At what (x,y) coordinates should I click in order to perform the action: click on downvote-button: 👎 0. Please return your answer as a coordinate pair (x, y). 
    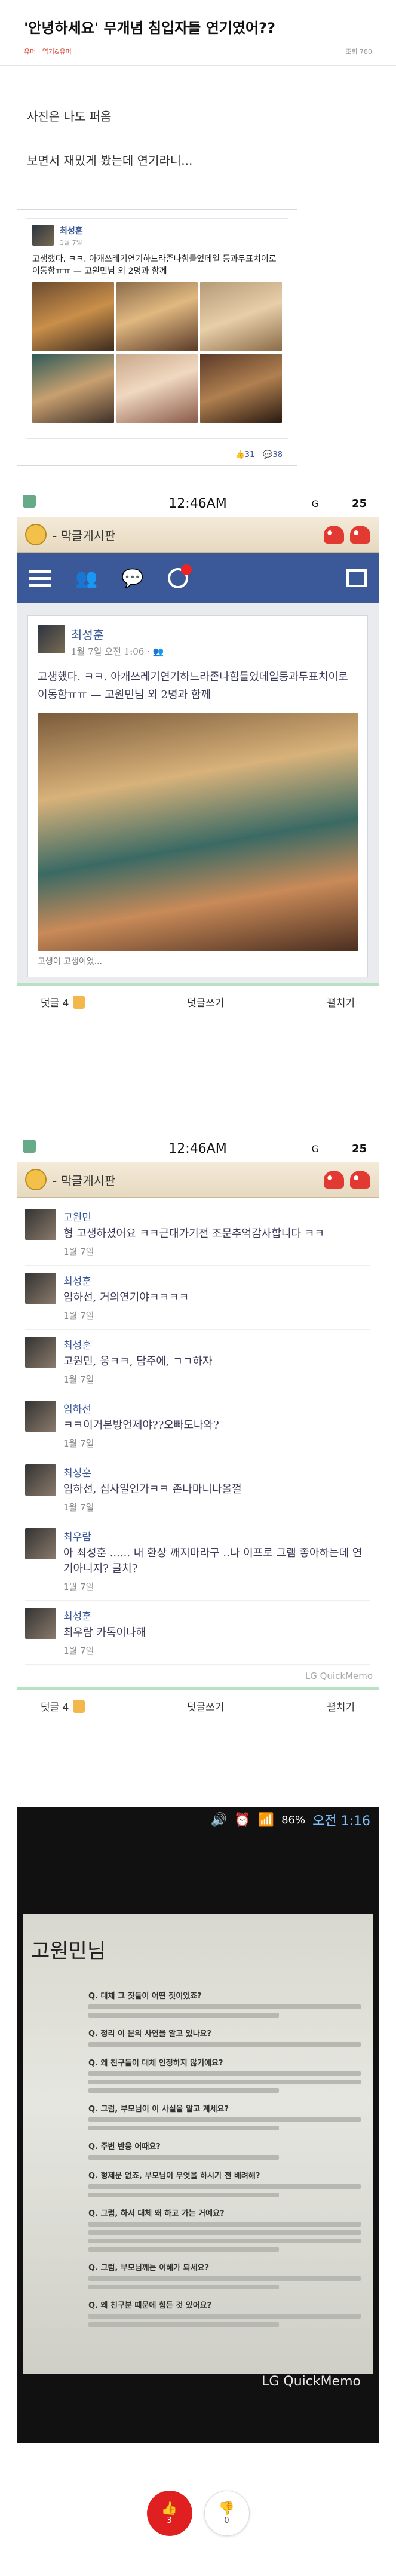
    Looking at the image, I should click on (227, 2514).